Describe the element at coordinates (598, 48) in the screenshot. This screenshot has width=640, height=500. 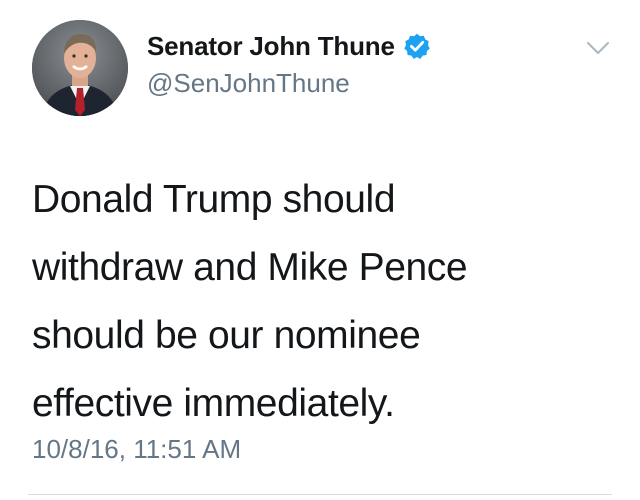
I see `chevron-down-icon` at that location.